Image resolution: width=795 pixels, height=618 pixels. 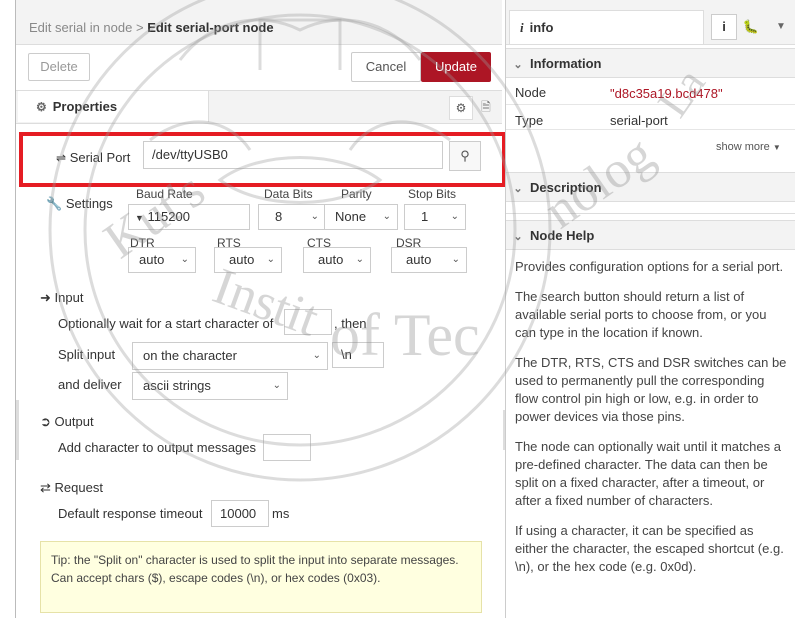 I want to click on exchange-icon: ⇄, so click(x=45, y=487).